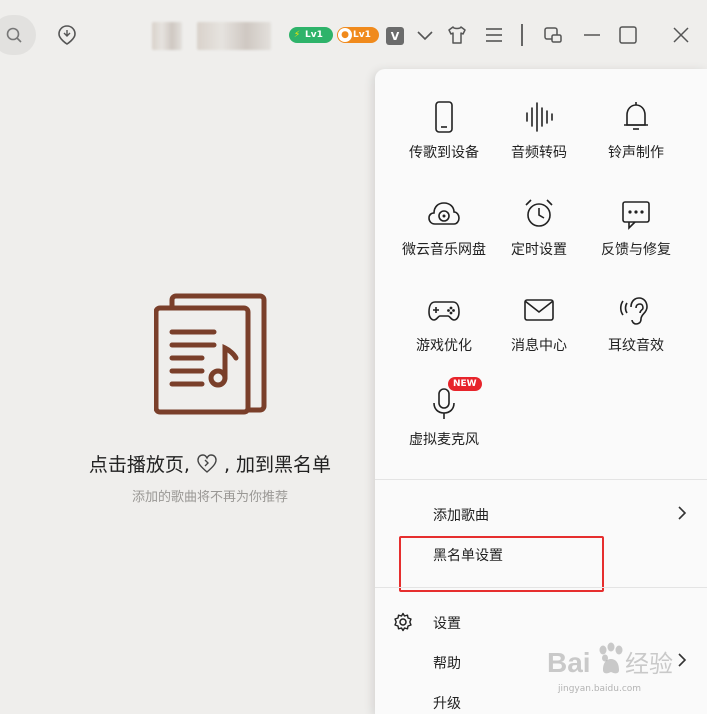 Image resolution: width=707 pixels, height=714 pixels. What do you see at coordinates (539, 228) in the screenshot?
I see `menu-item-timer: 定时设置` at bounding box center [539, 228].